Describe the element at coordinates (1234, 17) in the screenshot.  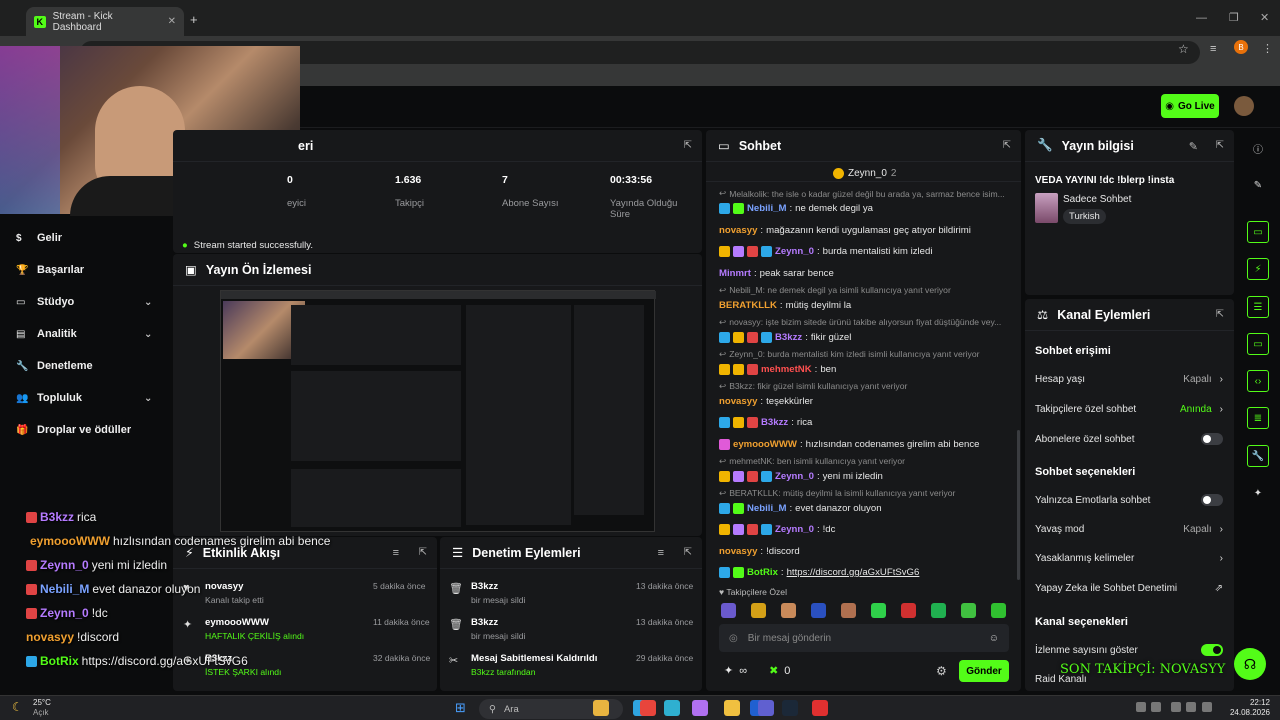
I see `maximize-button: ❐` at that location.